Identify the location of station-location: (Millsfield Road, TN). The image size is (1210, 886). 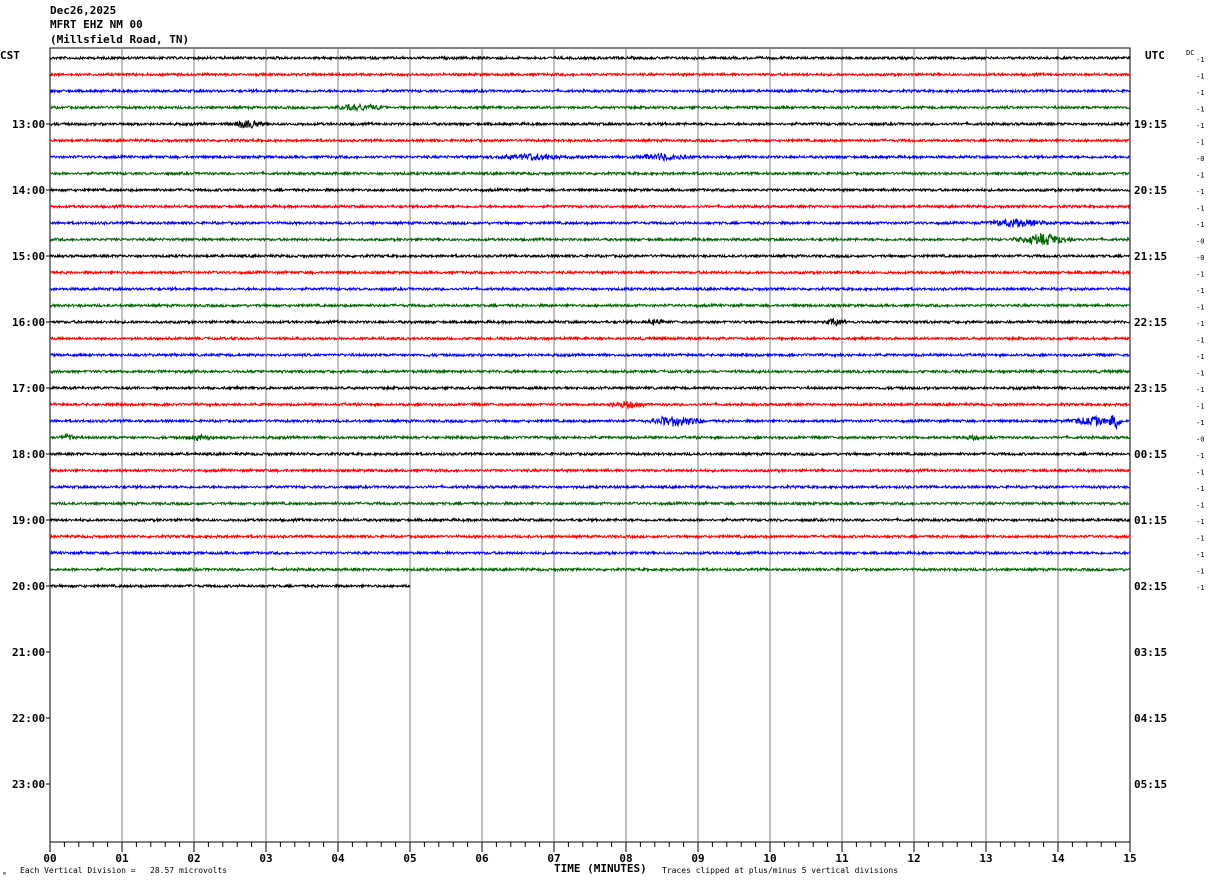
(120, 39).